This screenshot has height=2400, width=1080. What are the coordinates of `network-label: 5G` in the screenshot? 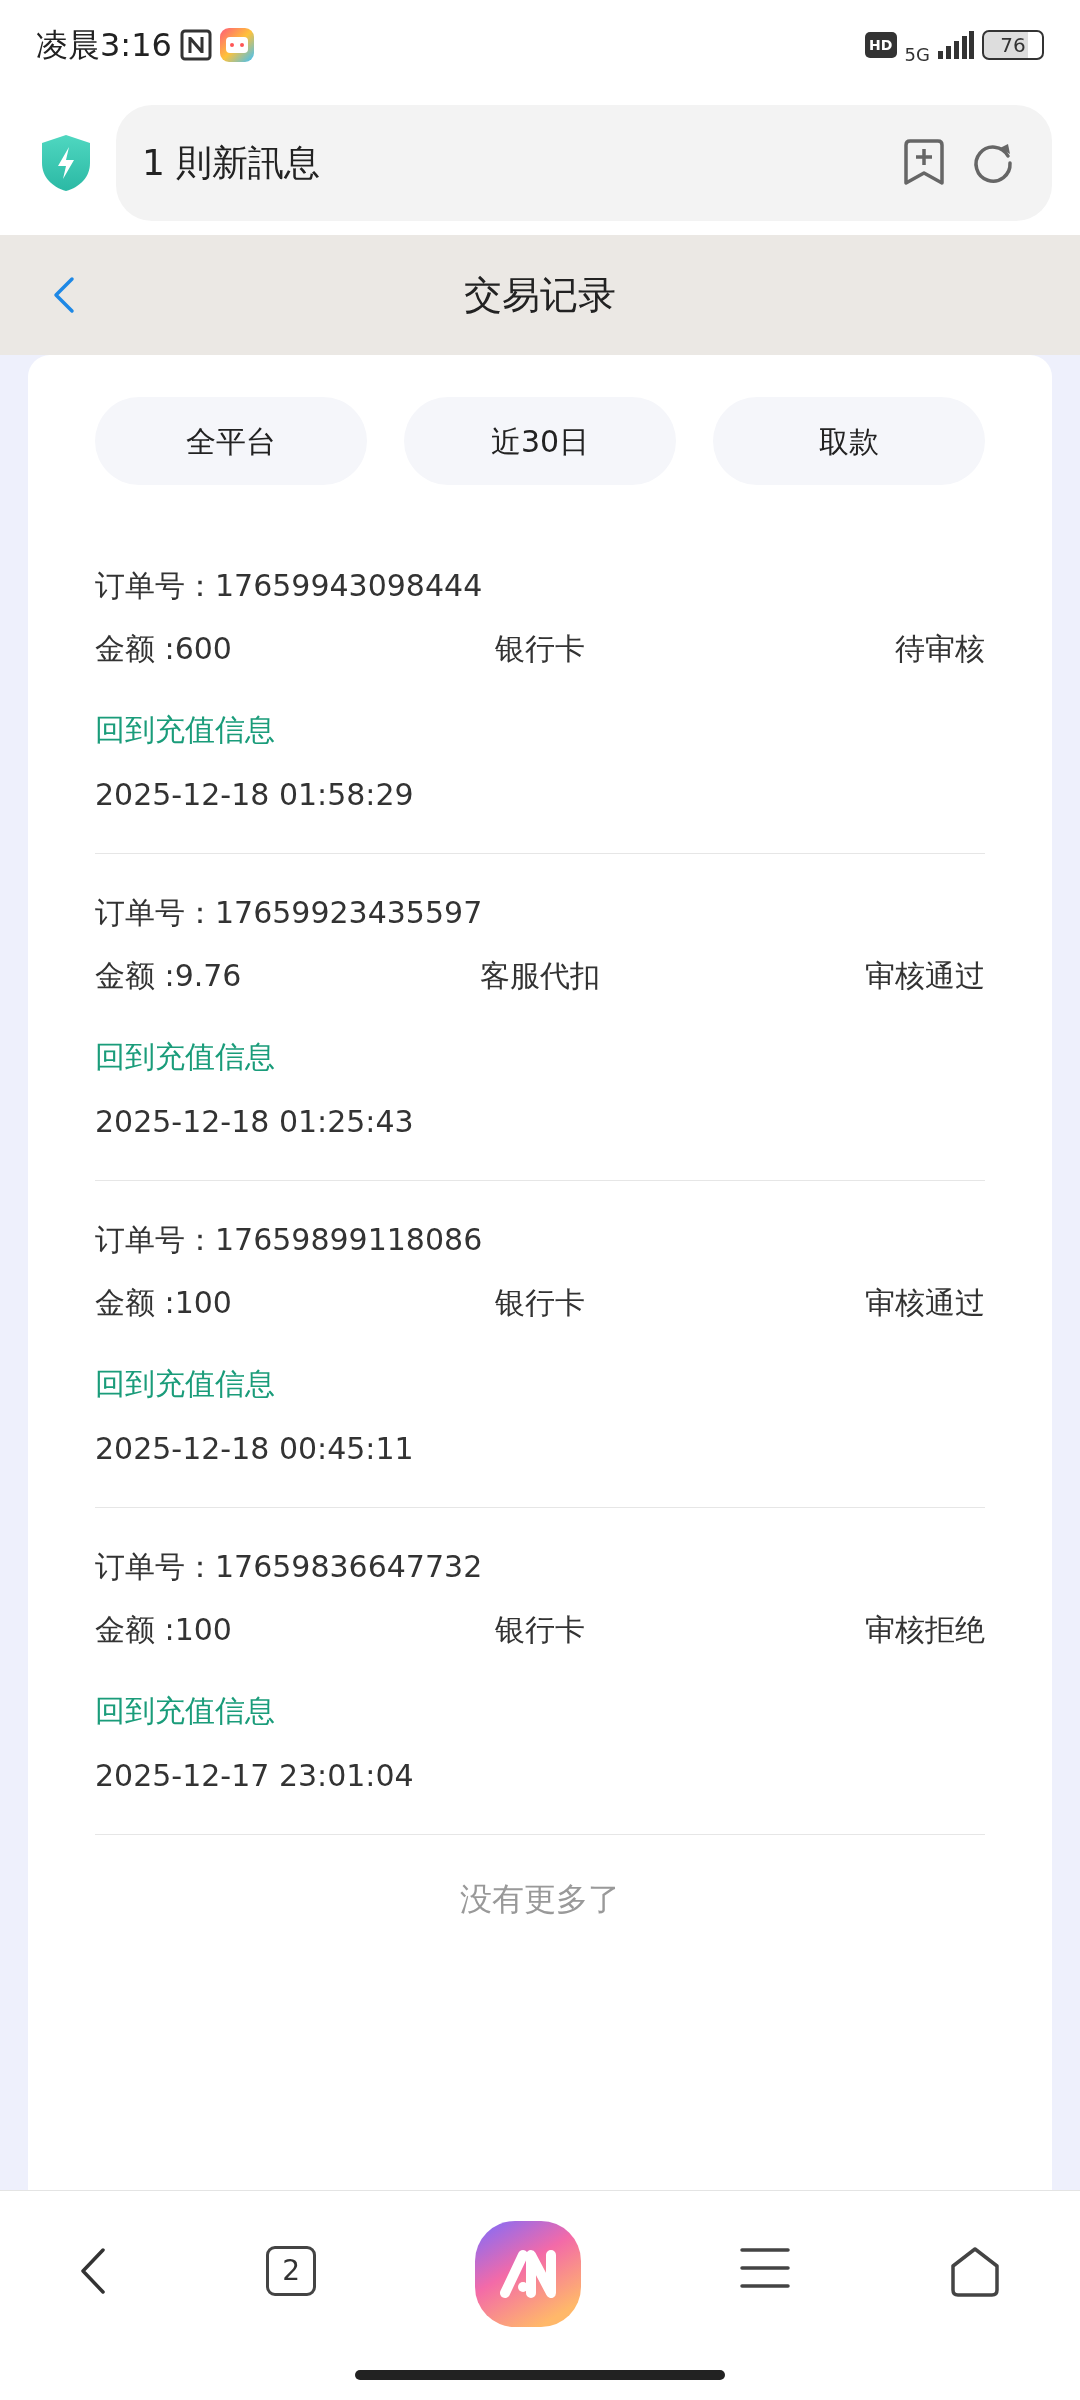 It's located at (917, 55).